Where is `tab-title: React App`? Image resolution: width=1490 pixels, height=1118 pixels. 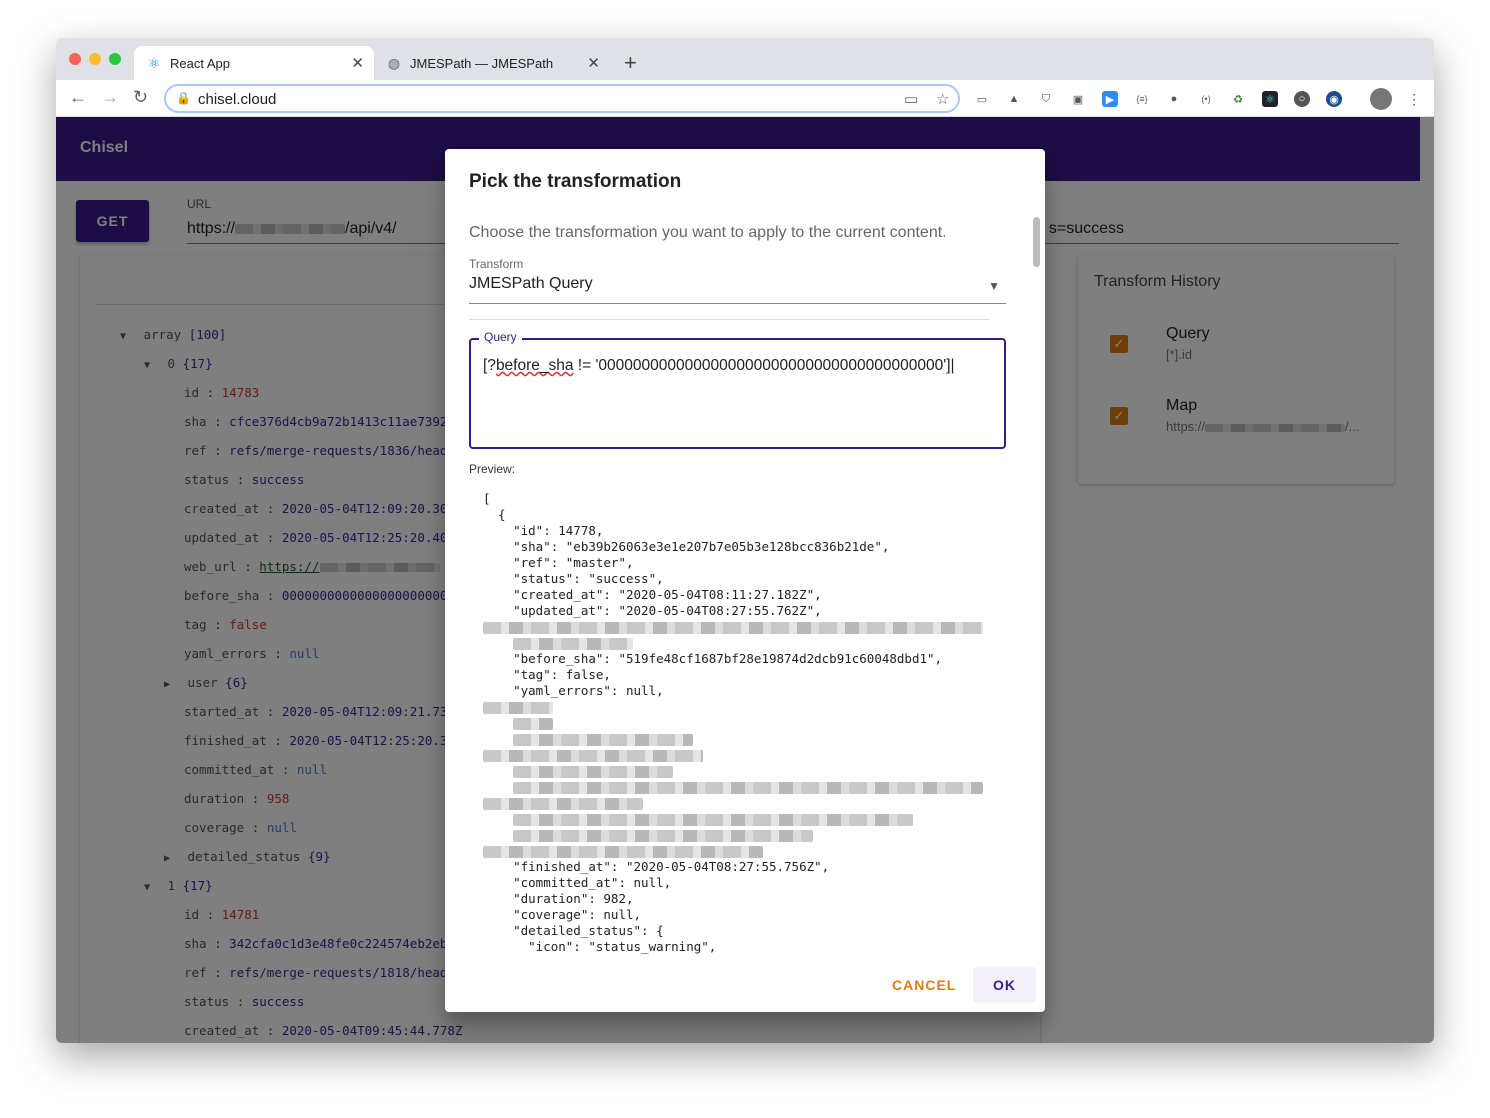
tab-title: React App is located at coordinates (200, 63).